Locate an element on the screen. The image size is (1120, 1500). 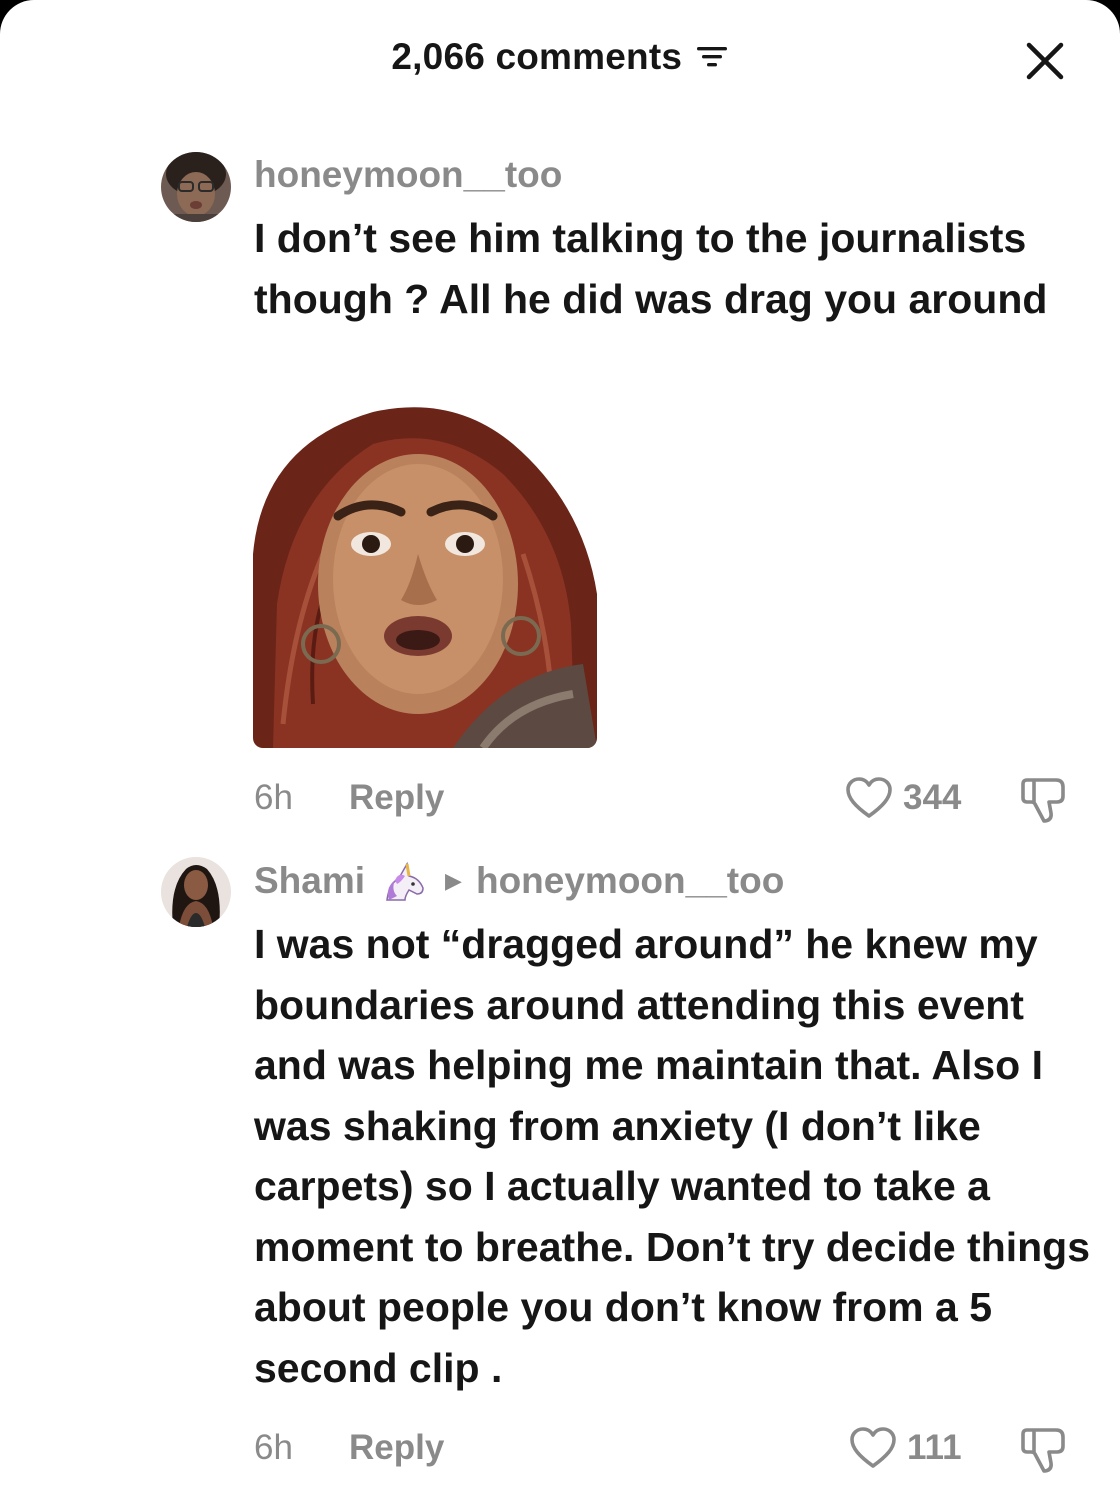
unicorn-icon is located at coordinates (405, 881).